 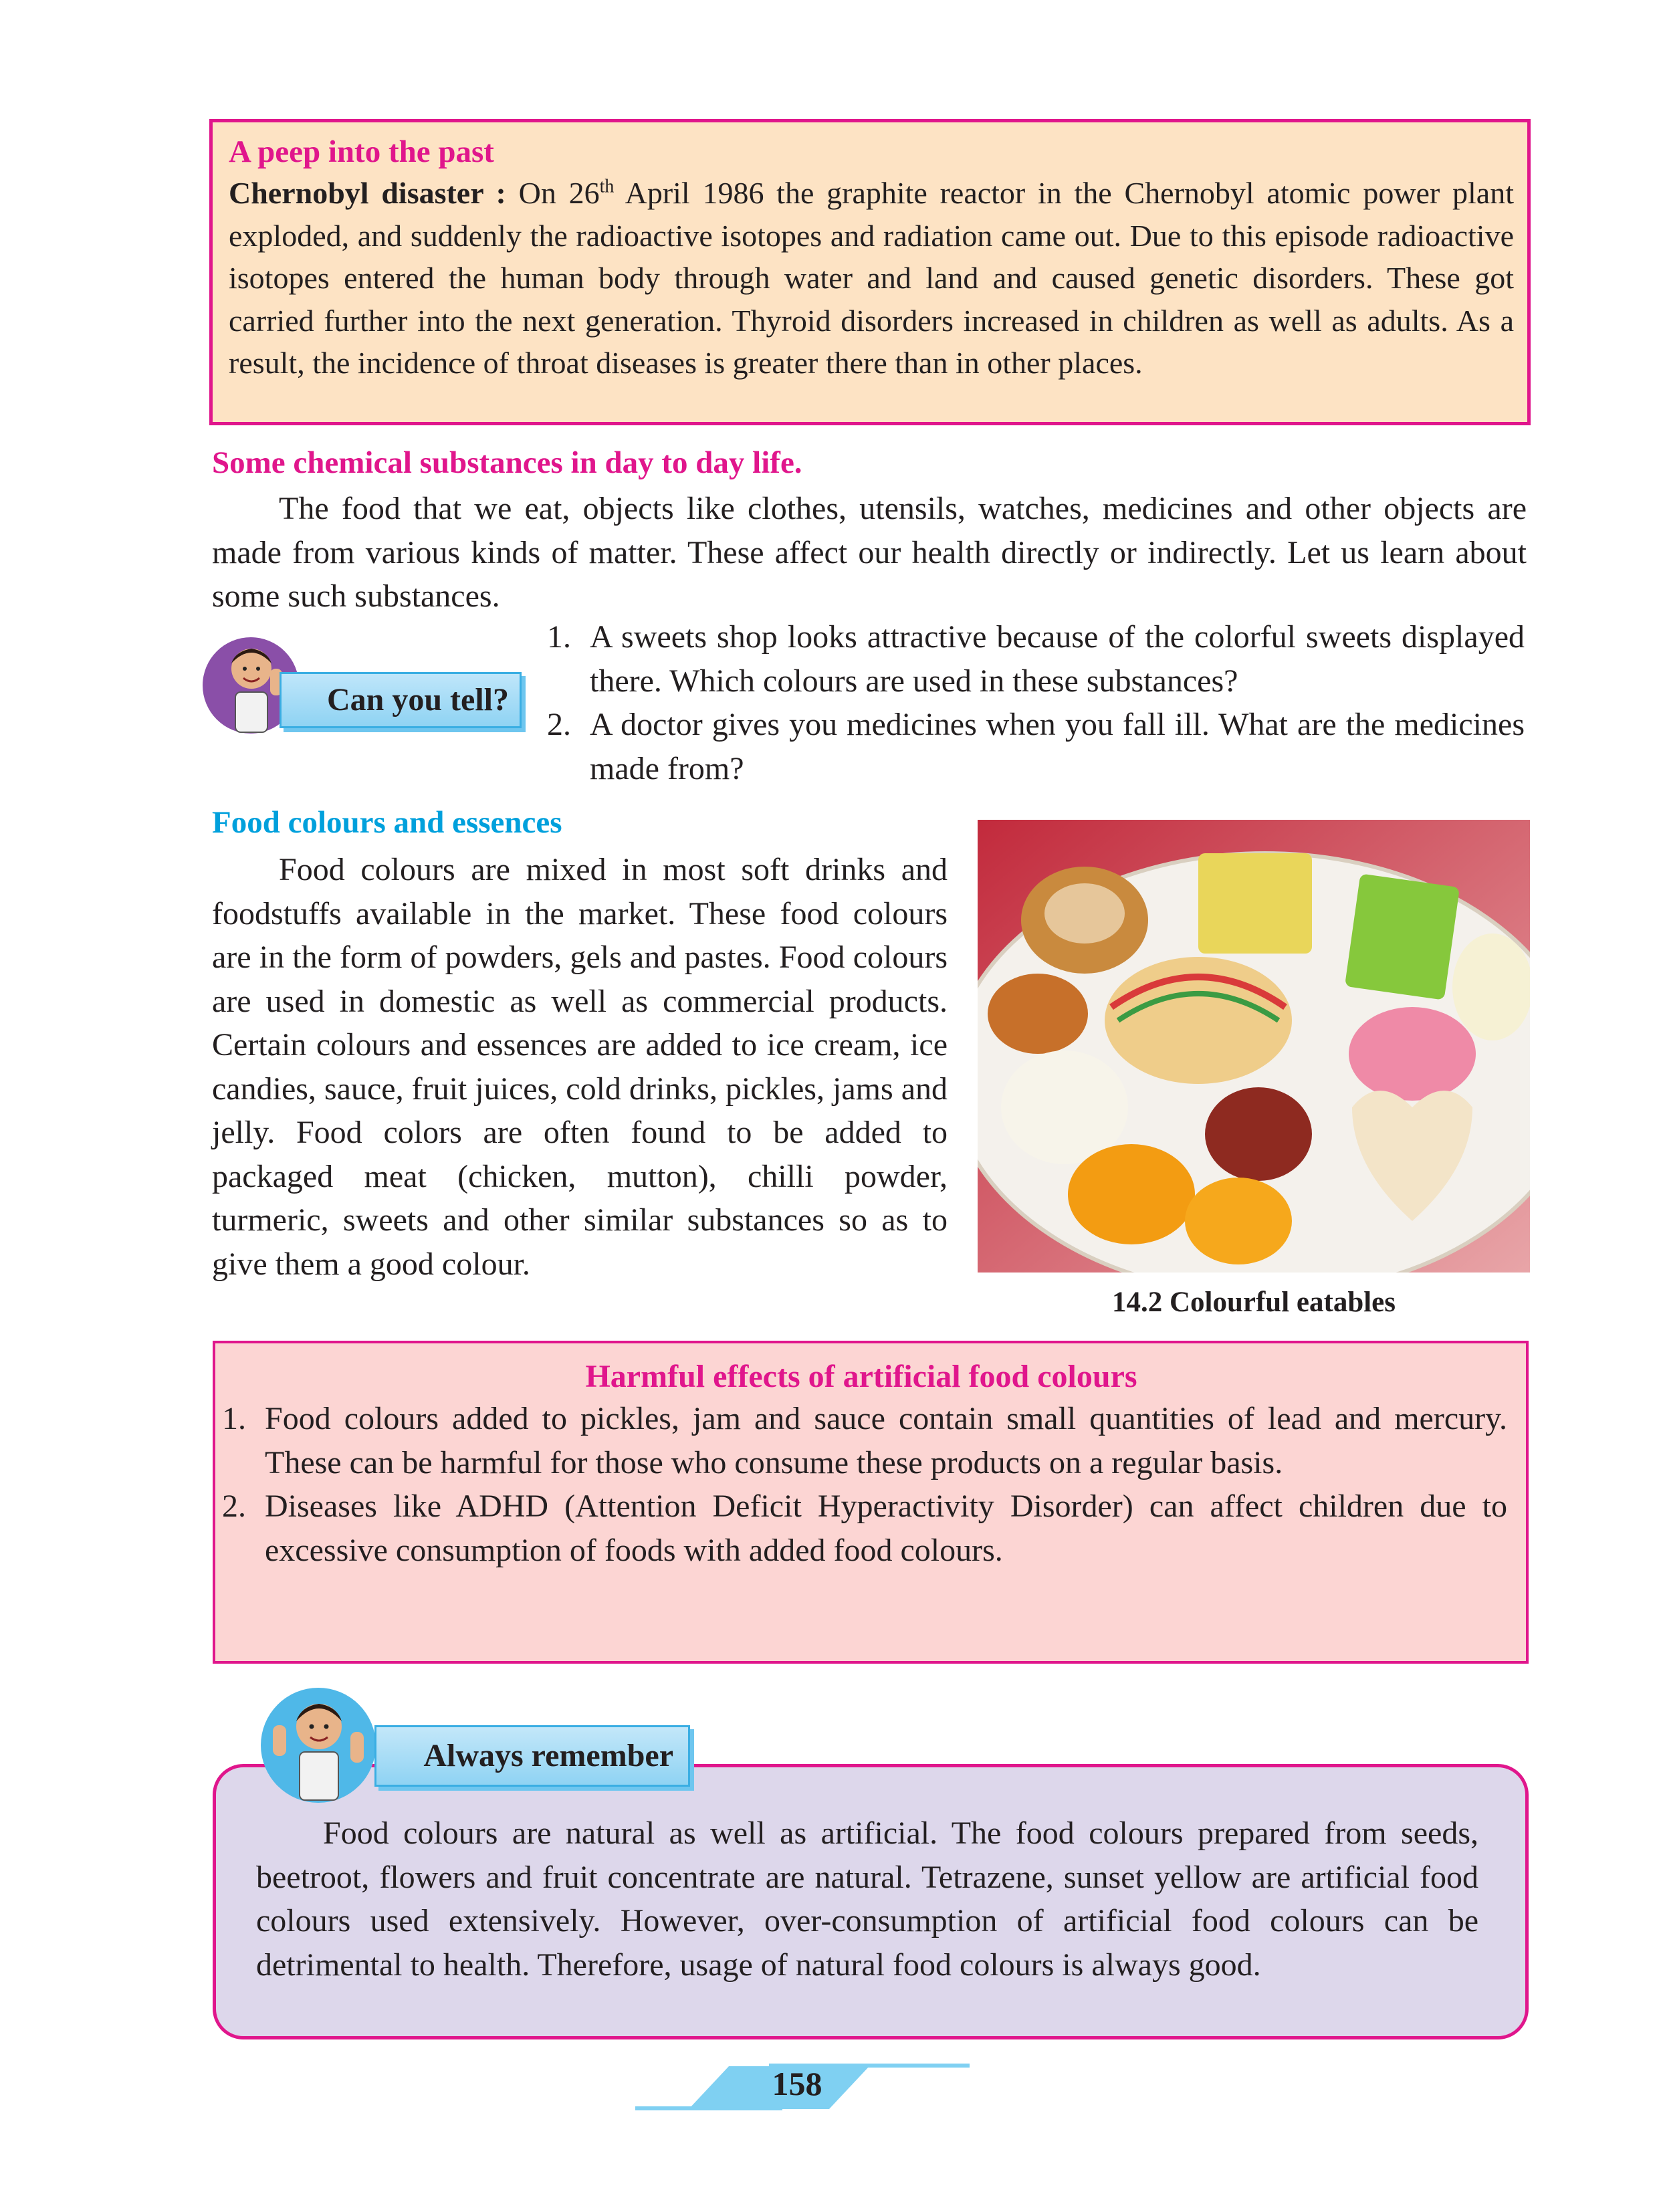 What do you see at coordinates (580, 822) in the screenshot?
I see `food-colours-heading-wrap: Food colours and essences` at bounding box center [580, 822].